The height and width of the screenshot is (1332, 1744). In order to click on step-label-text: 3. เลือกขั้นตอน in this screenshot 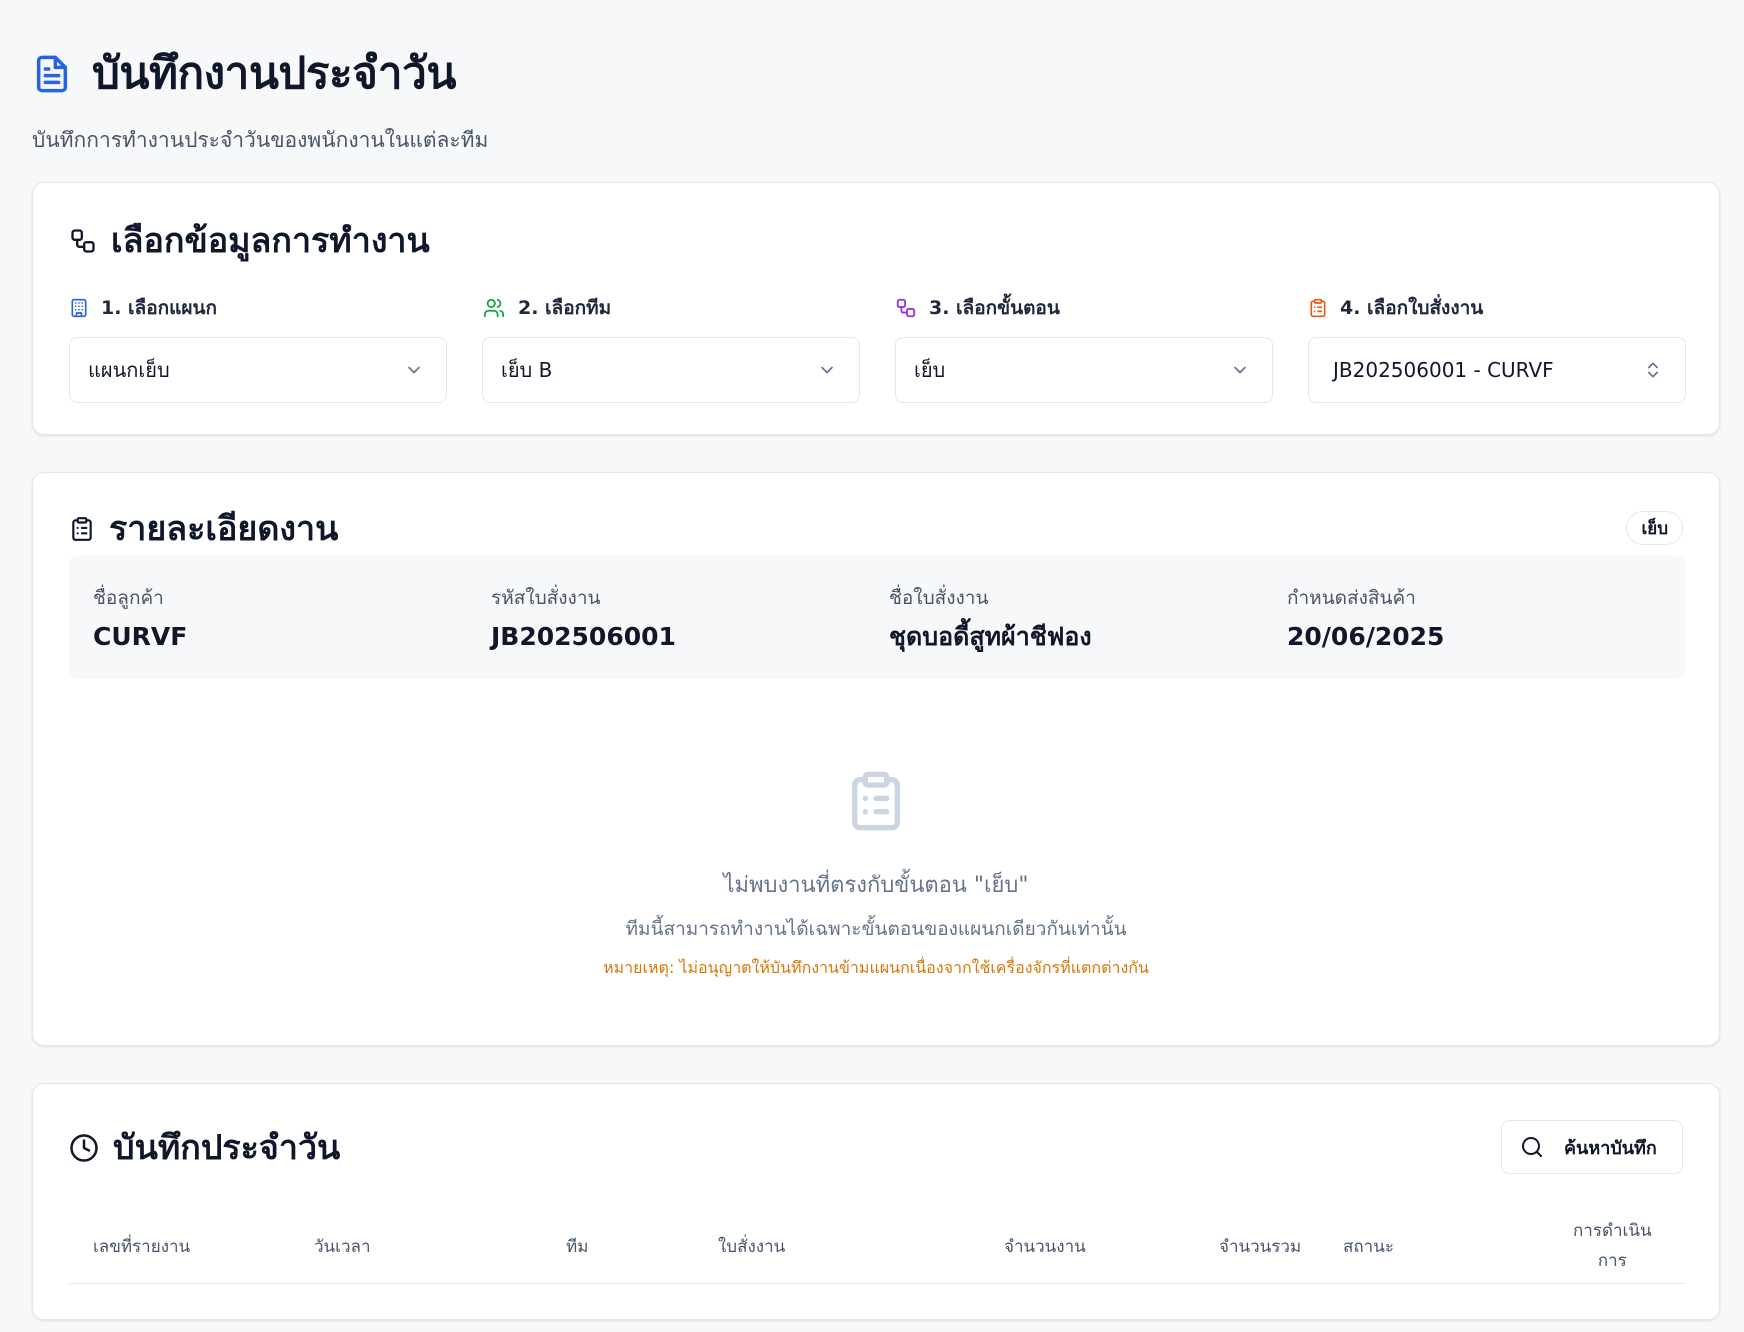, I will do `click(994, 308)`.